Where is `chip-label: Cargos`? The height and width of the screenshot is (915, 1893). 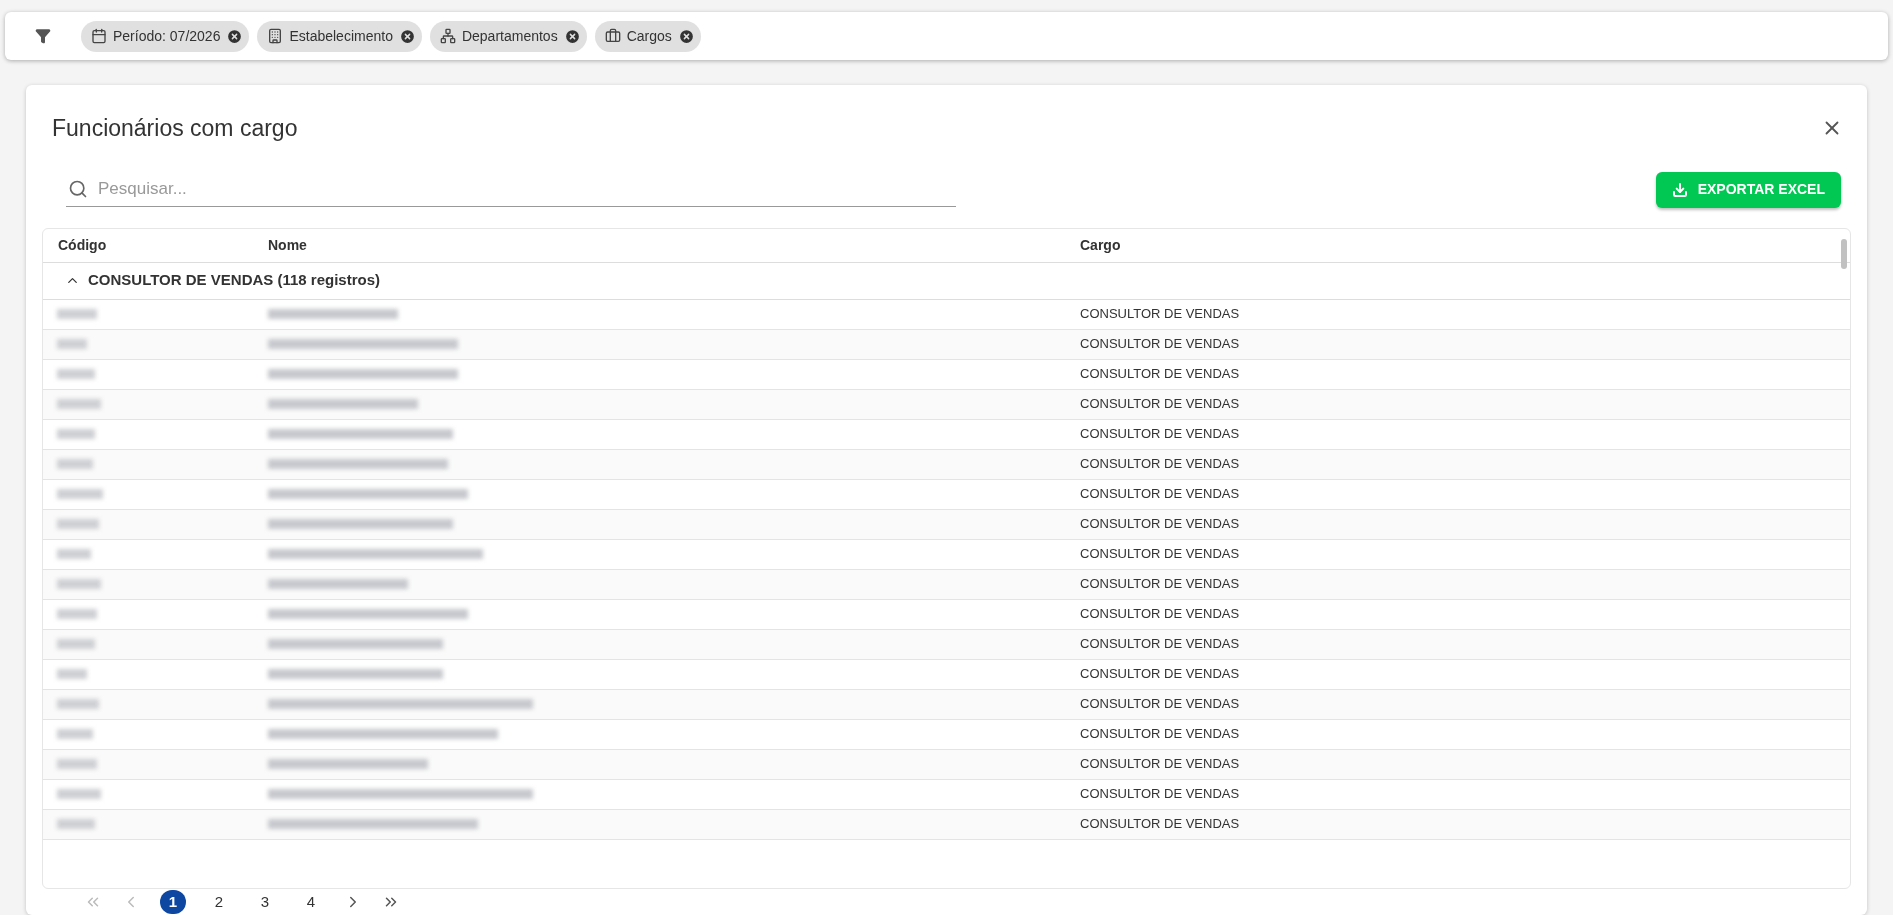 chip-label: Cargos is located at coordinates (649, 36).